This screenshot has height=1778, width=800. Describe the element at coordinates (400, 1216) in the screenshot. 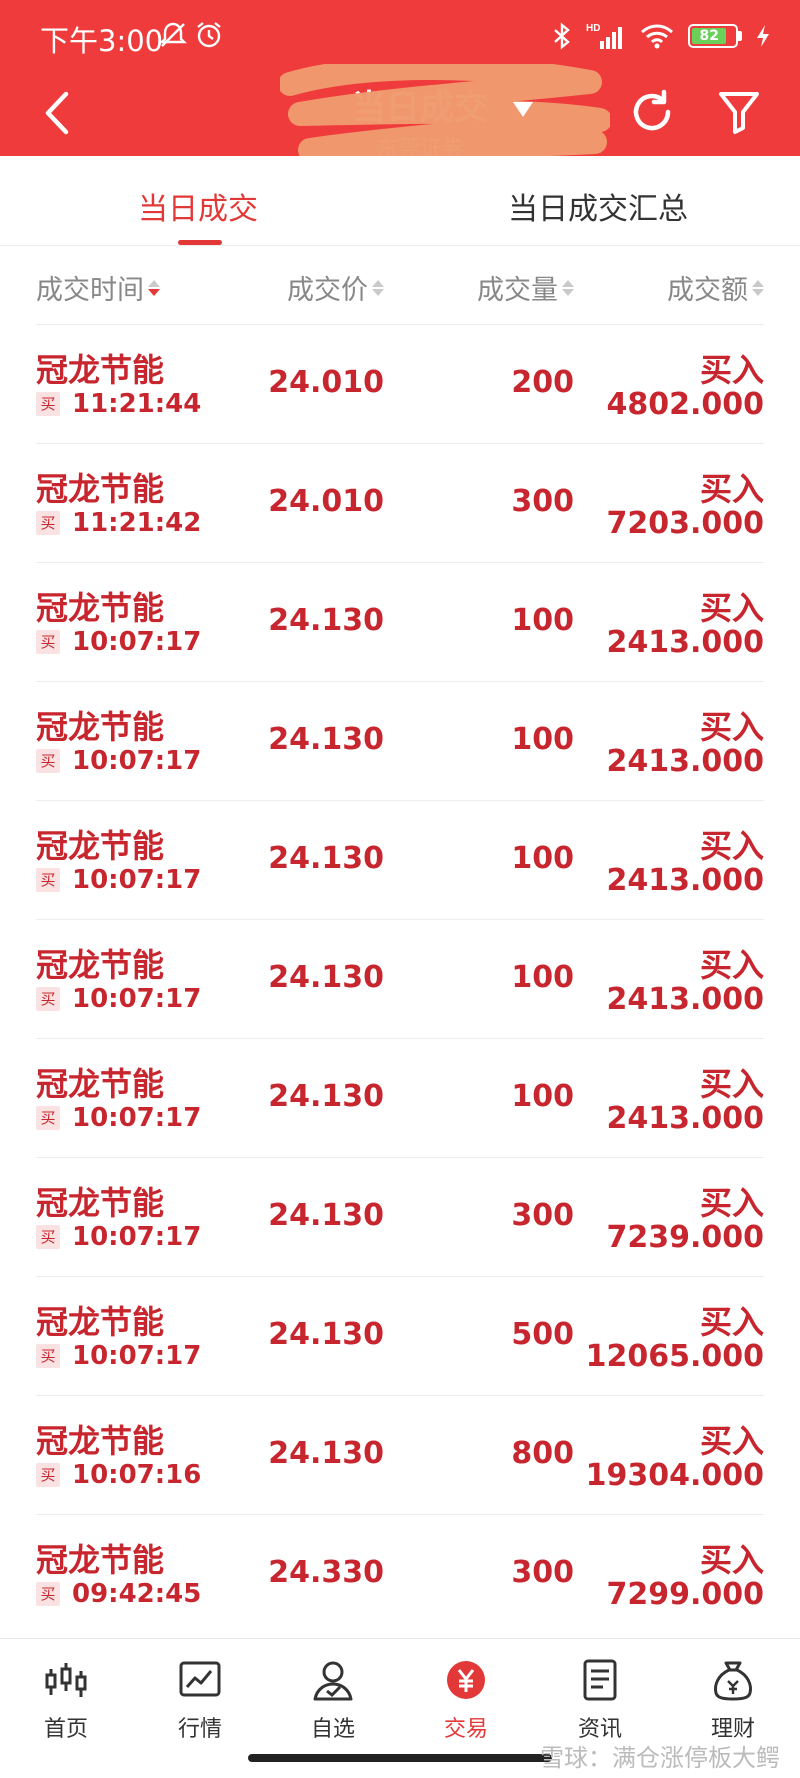

I see `trade-row: 冠龙节能 买 10:07:17 24.130 300 买入 7239.000` at that location.